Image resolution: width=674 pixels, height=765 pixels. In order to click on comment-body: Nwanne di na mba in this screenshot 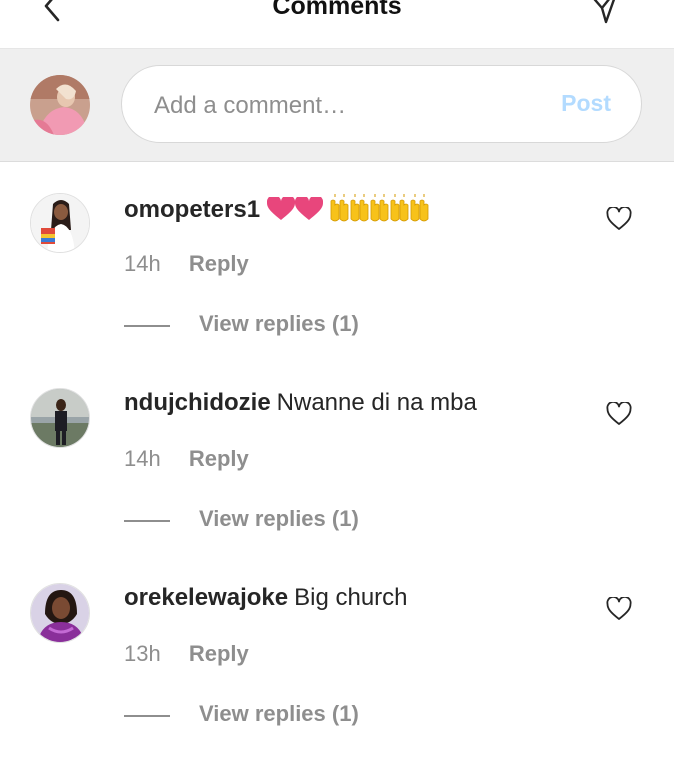, I will do `click(376, 402)`.